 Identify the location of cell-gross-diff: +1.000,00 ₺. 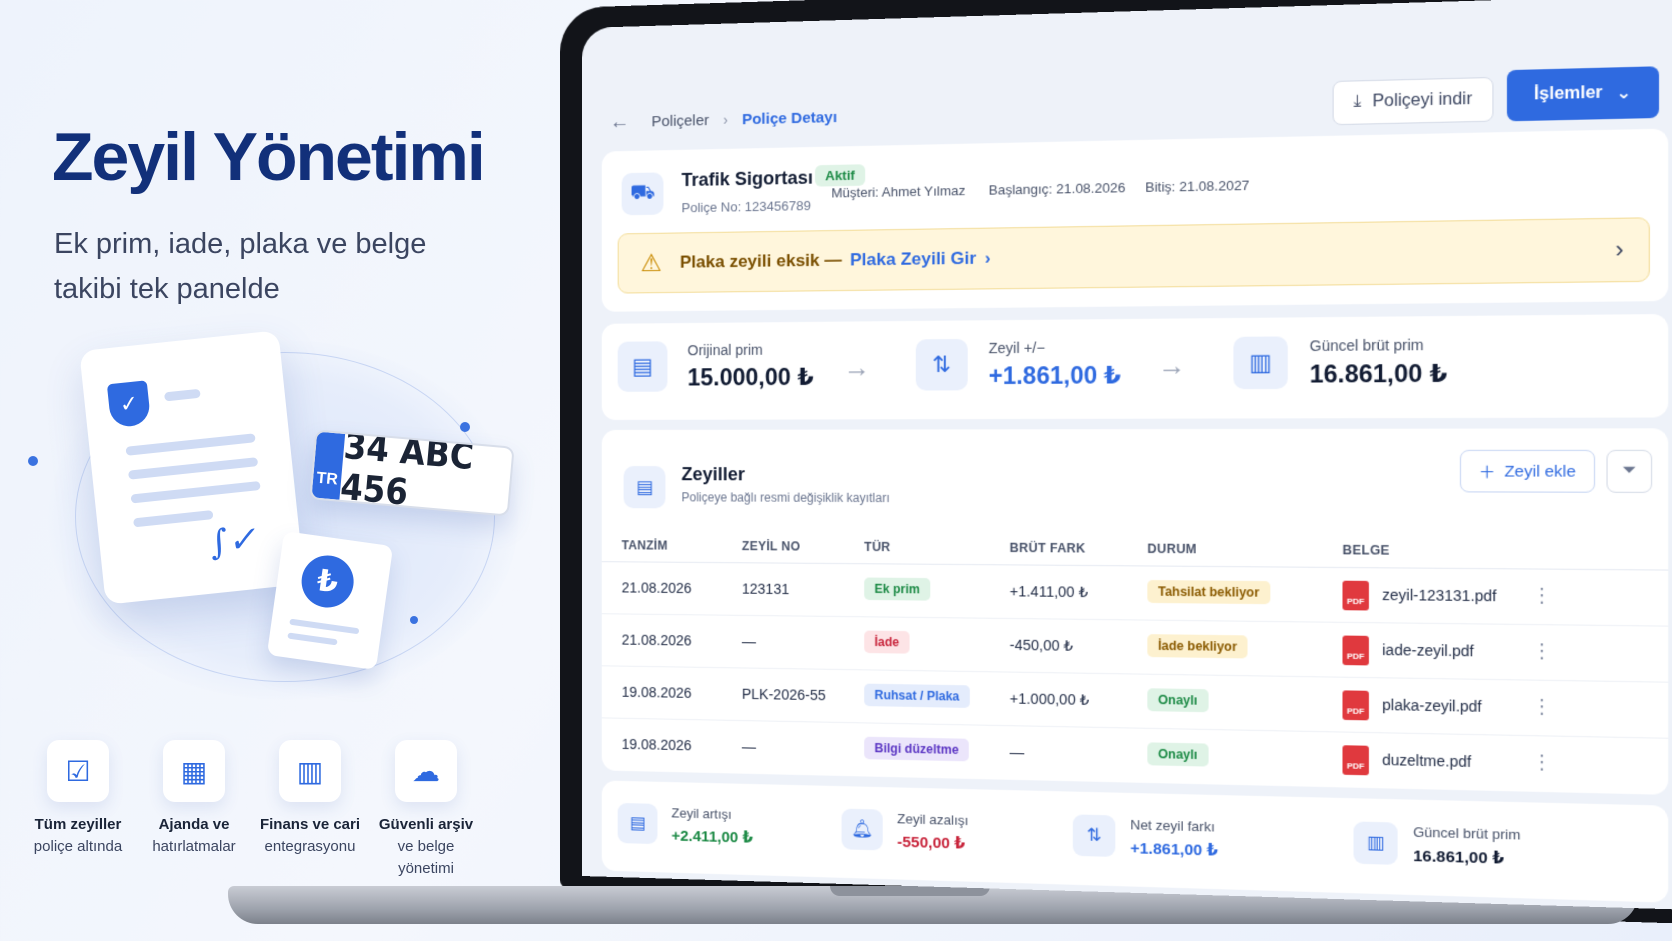
(1049, 699).